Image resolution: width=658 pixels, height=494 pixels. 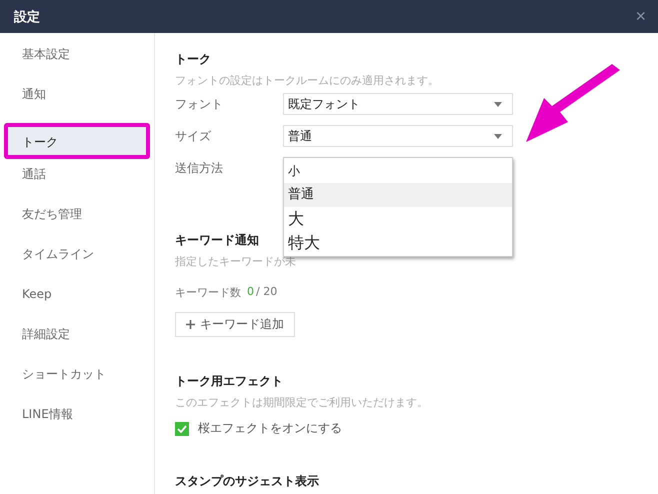 What do you see at coordinates (199, 168) in the screenshot?
I see `field-label: 送信方法` at bounding box center [199, 168].